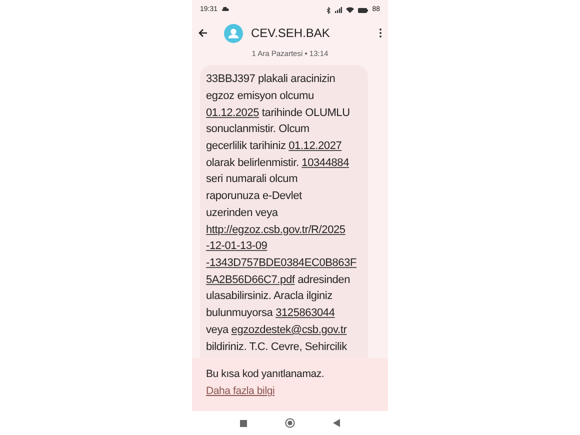  What do you see at coordinates (203, 33) in the screenshot?
I see `back-arrow-icon` at bounding box center [203, 33].